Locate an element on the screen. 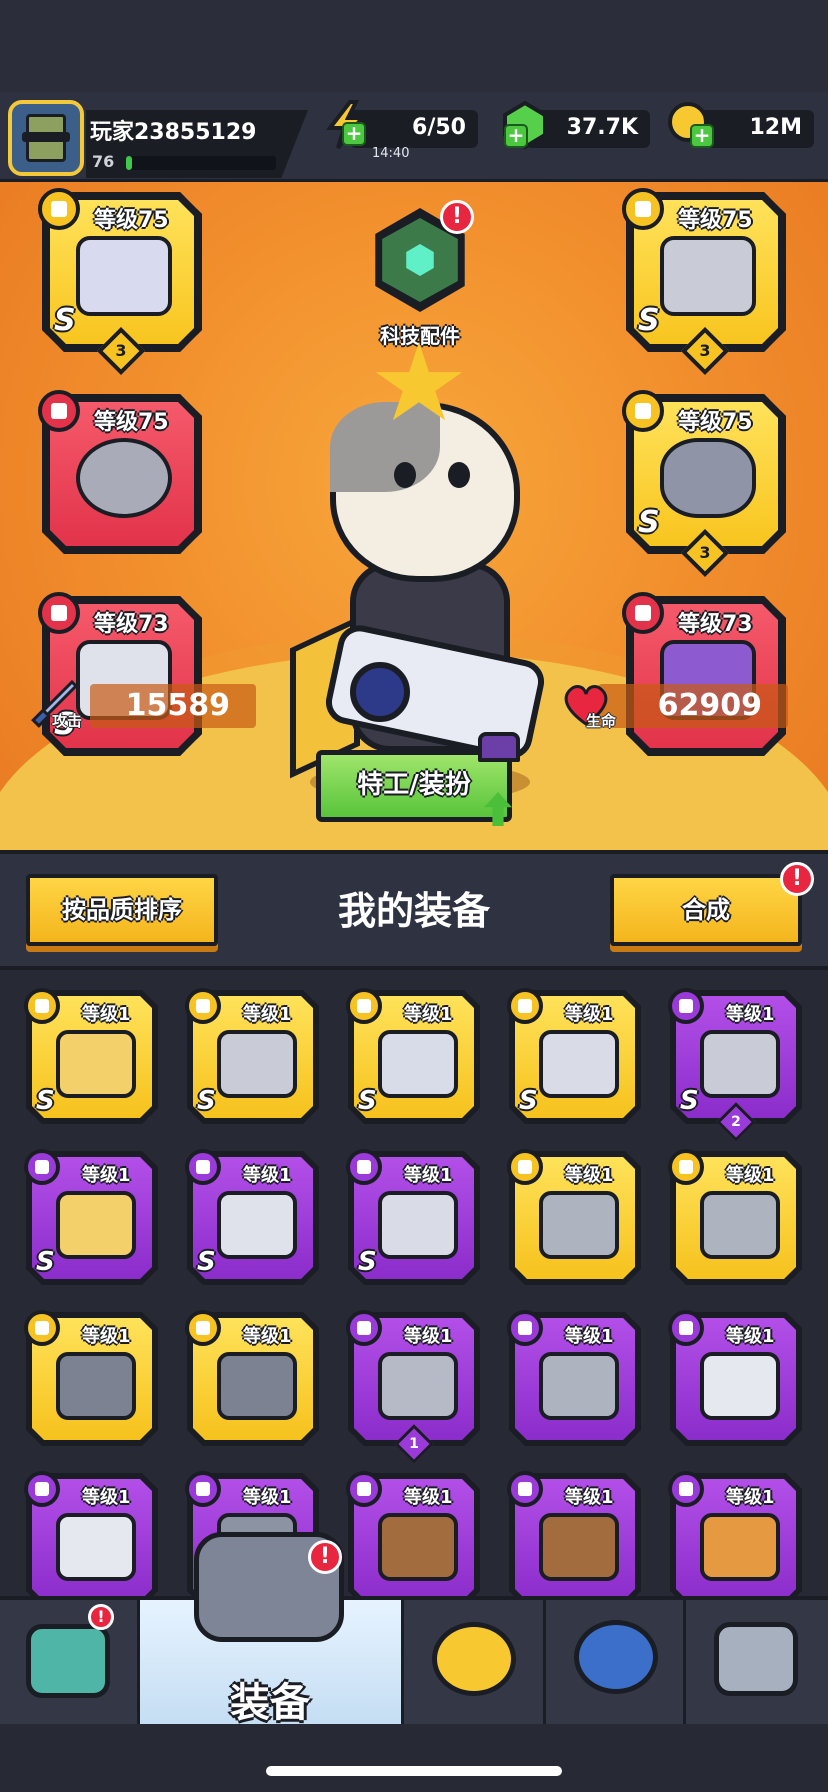 The height and width of the screenshot is (1792, 828). tab-equipment-label: 装备 is located at coordinates (270, 1703).